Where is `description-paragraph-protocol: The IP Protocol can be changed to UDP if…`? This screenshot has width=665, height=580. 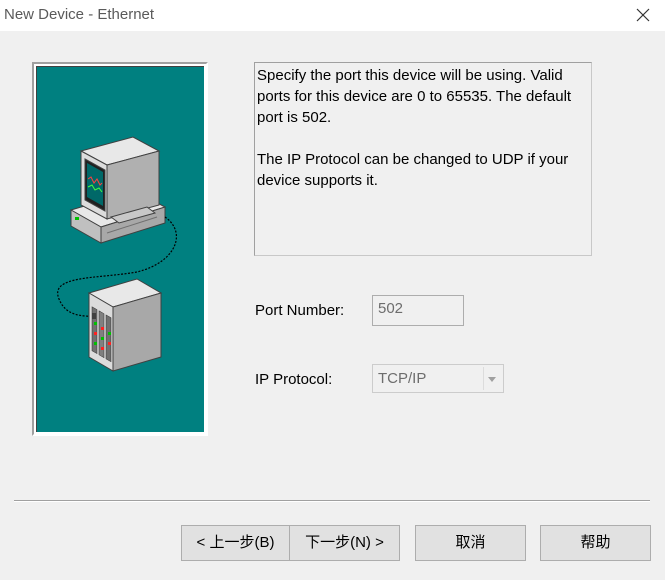 description-paragraph-protocol: The IP Protocol can be changed to UDP if… is located at coordinates (413, 170).